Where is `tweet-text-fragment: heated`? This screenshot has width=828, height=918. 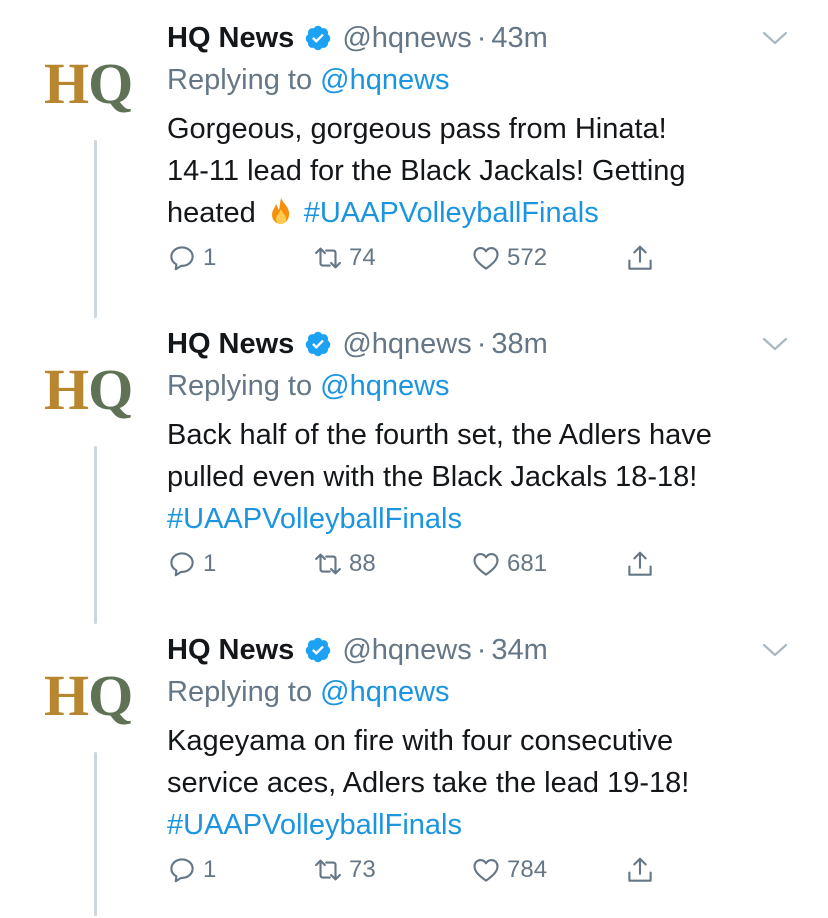
tweet-text-fragment: heated is located at coordinates (211, 213).